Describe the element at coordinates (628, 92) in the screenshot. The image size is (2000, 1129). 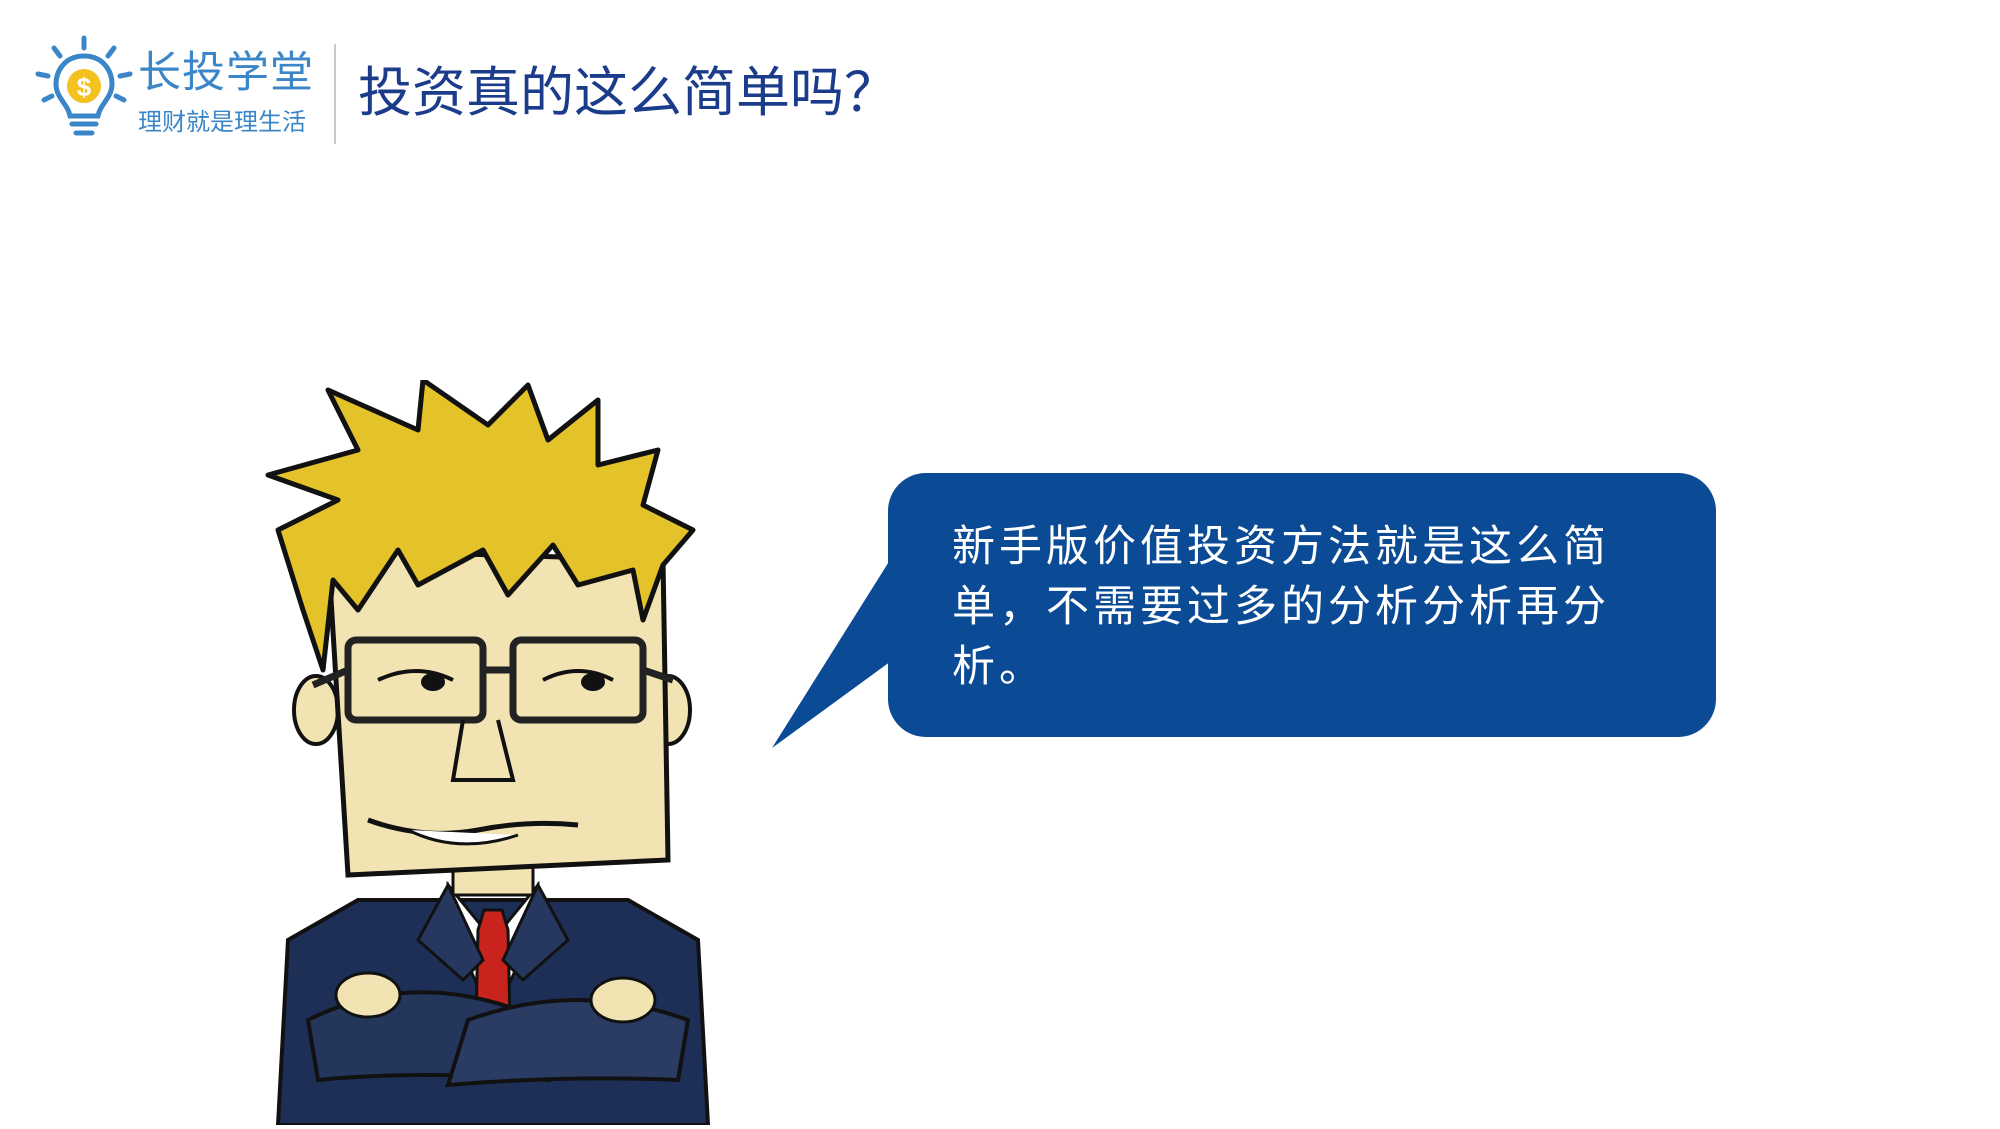
I see `page-title: 投资真的这么简单吗？` at that location.